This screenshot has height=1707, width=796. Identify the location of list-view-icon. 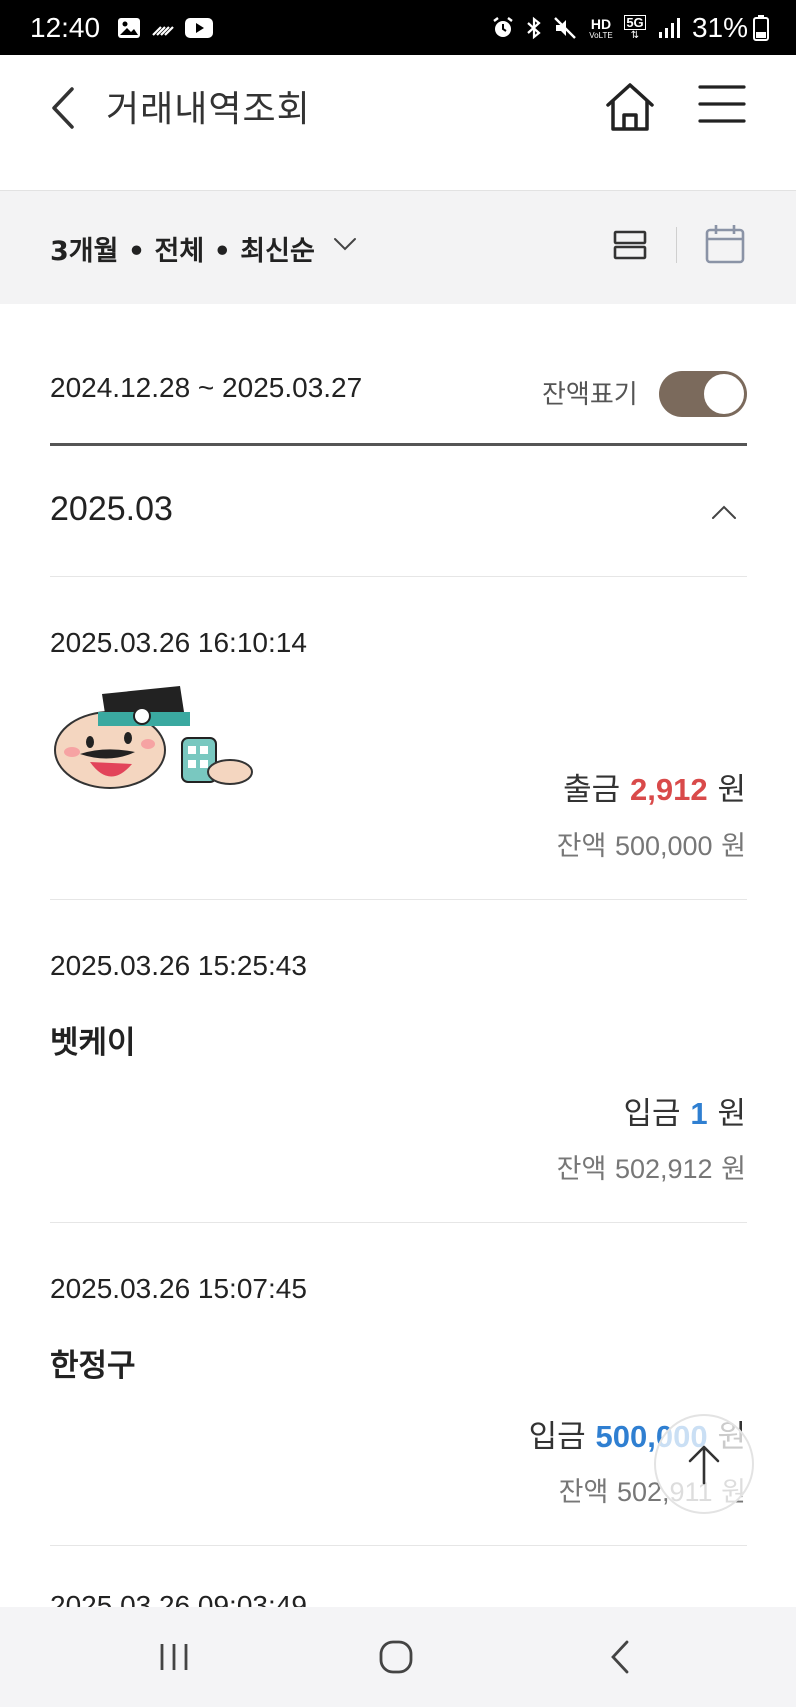
(630, 245).